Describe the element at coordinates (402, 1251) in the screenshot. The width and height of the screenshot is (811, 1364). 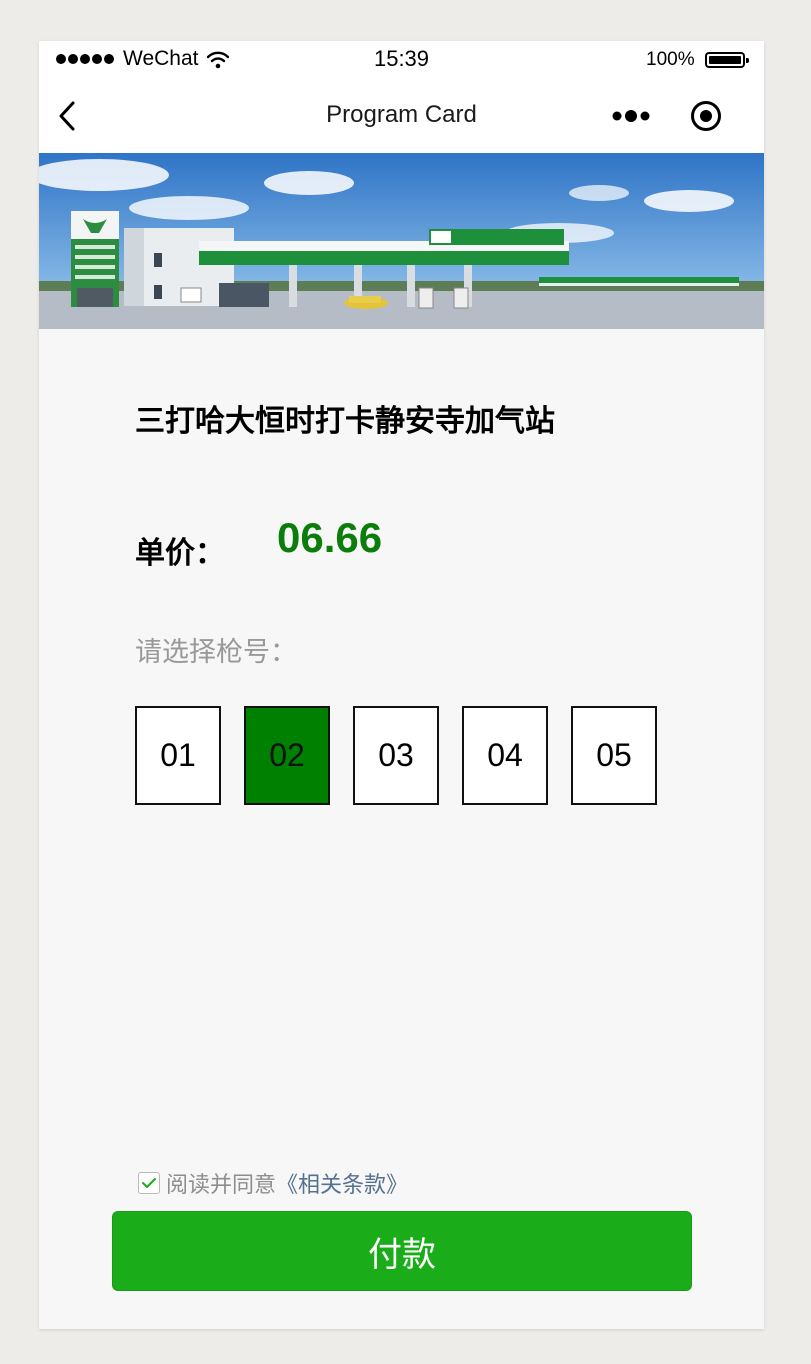
I see `pay-button: 付款` at that location.